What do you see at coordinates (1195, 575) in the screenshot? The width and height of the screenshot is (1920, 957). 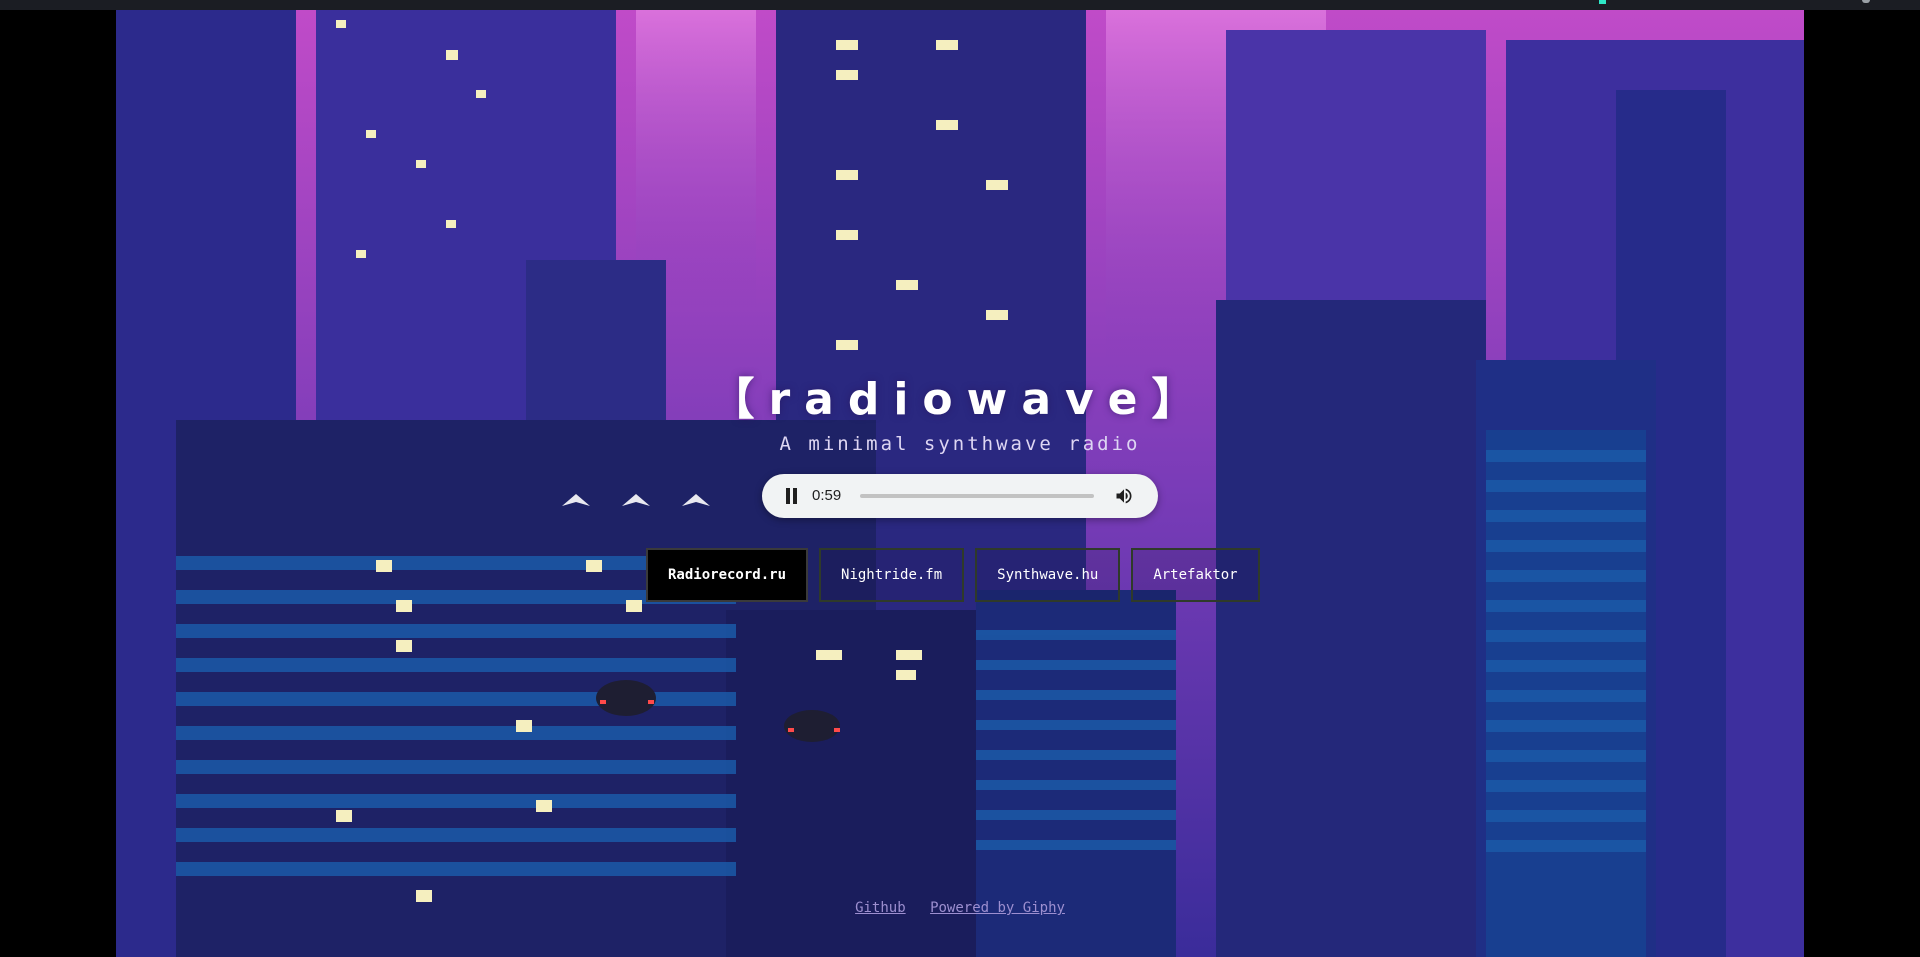 I see `station-button-artefaktor: Artefaktor` at bounding box center [1195, 575].